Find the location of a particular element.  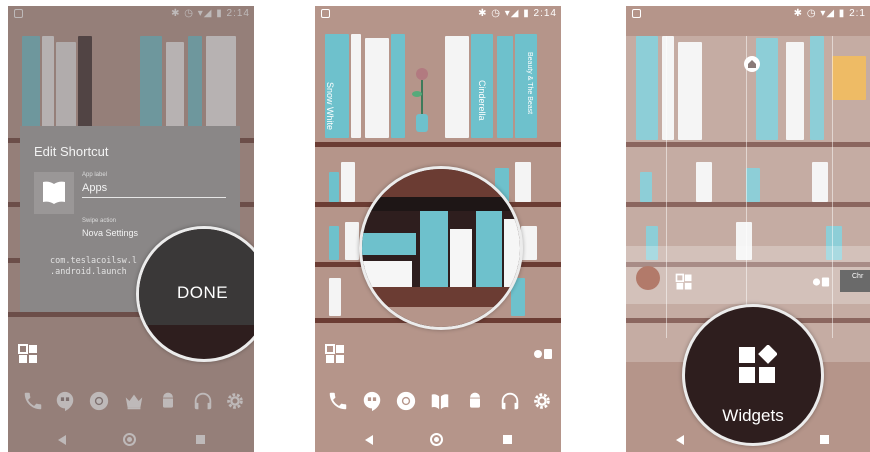

shelf-magnifier is located at coordinates (441, 248).